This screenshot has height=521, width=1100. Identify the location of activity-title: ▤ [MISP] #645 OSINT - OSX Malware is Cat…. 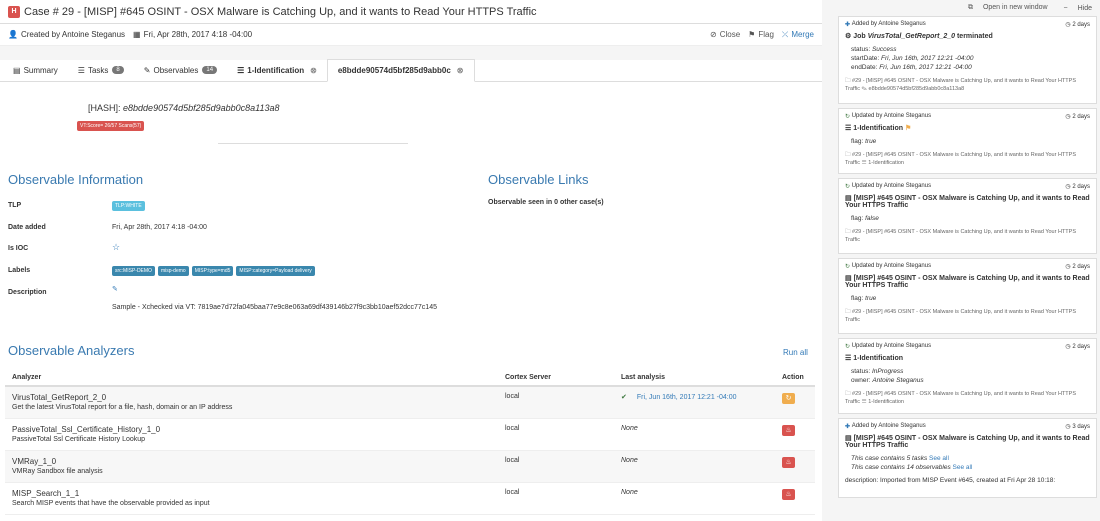
(967, 201).